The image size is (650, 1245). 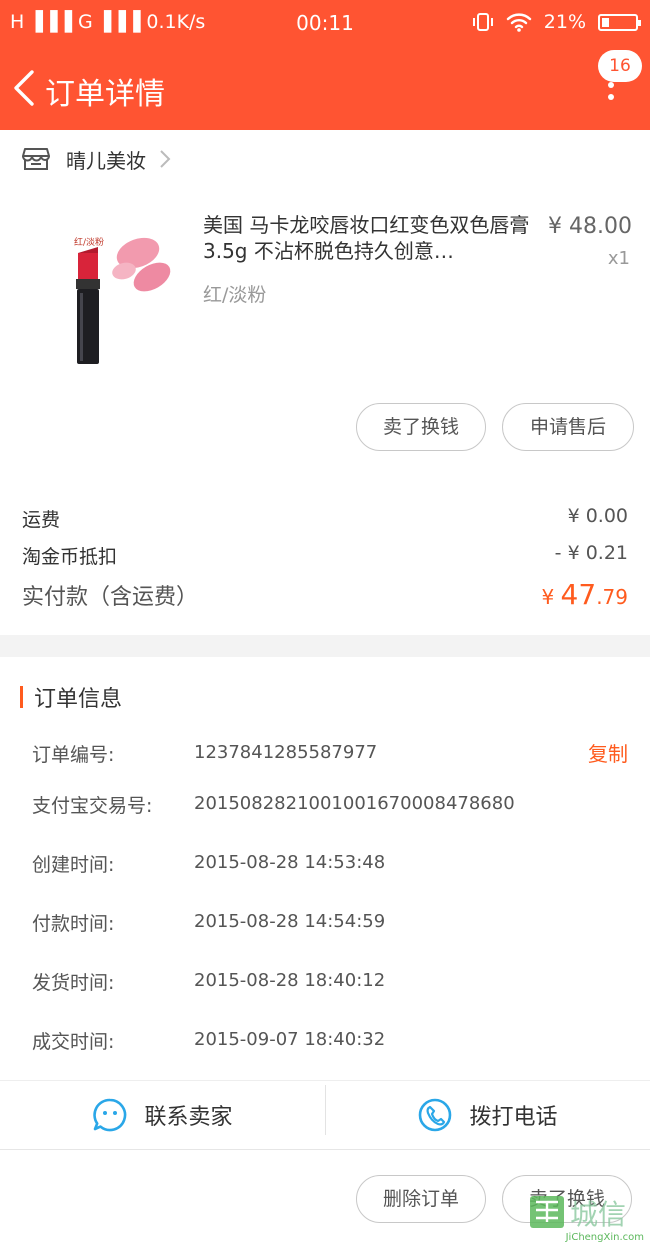 I want to click on product-price: ¥ 48.00, so click(x=590, y=226).